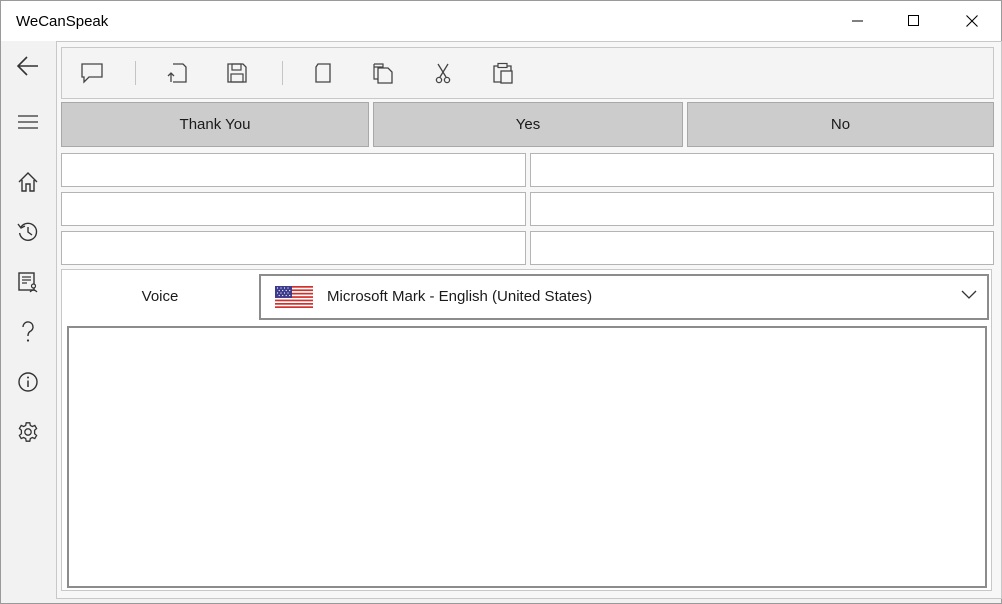 This screenshot has width=1002, height=604. I want to click on close-button, so click(972, 21).